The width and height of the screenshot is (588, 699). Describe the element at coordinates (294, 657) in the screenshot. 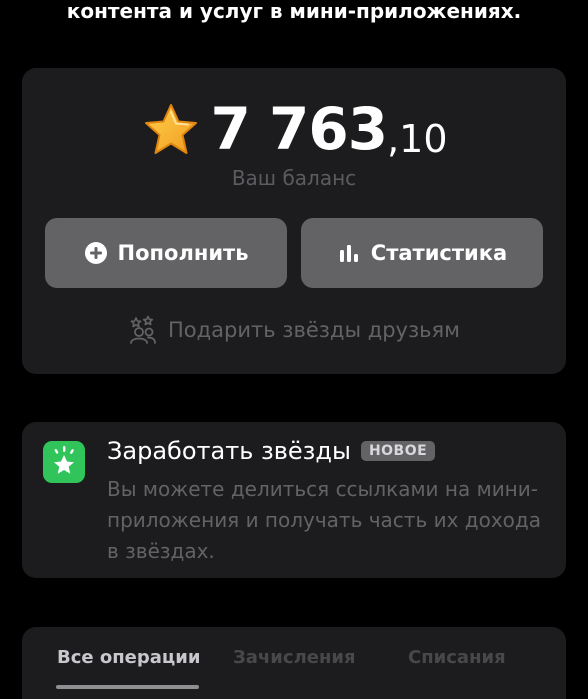

I see `tab-credits: Зачисления` at that location.